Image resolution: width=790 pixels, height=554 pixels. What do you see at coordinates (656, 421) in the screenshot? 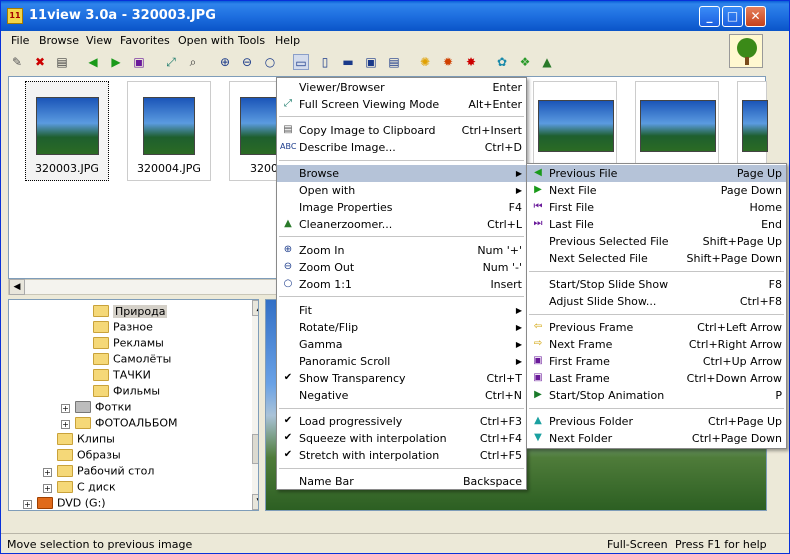
I see `submenu-item-previous-folder: ▲ Previous Folder Ctrl+Page Up` at bounding box center [656, 421].